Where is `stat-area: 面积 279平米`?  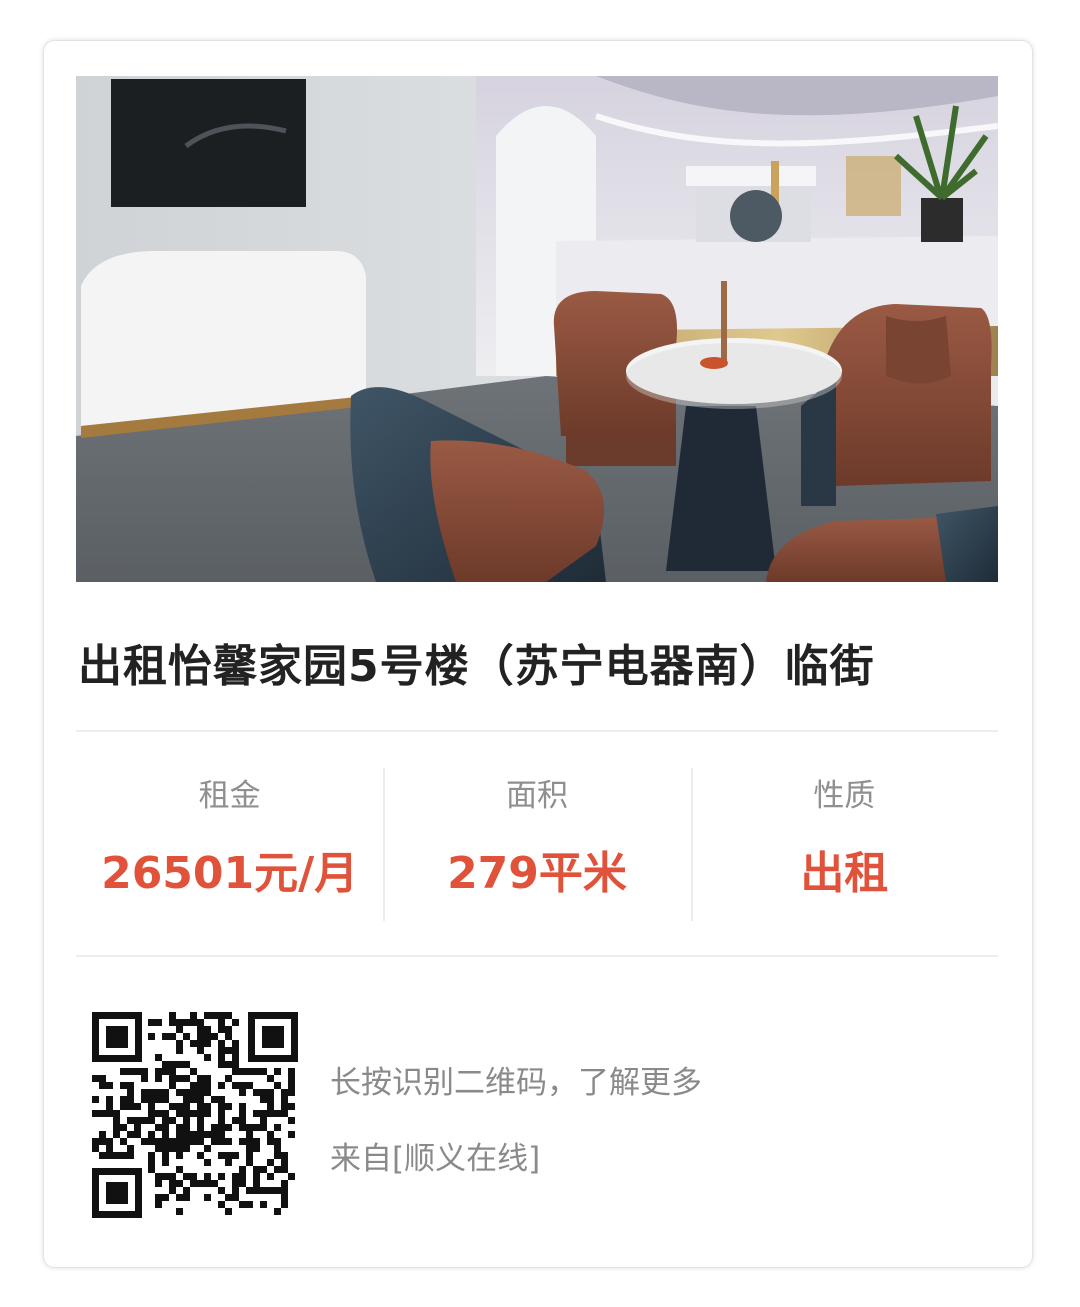
stat-area: 面积 279平米 is located at coordinates (536, 843).